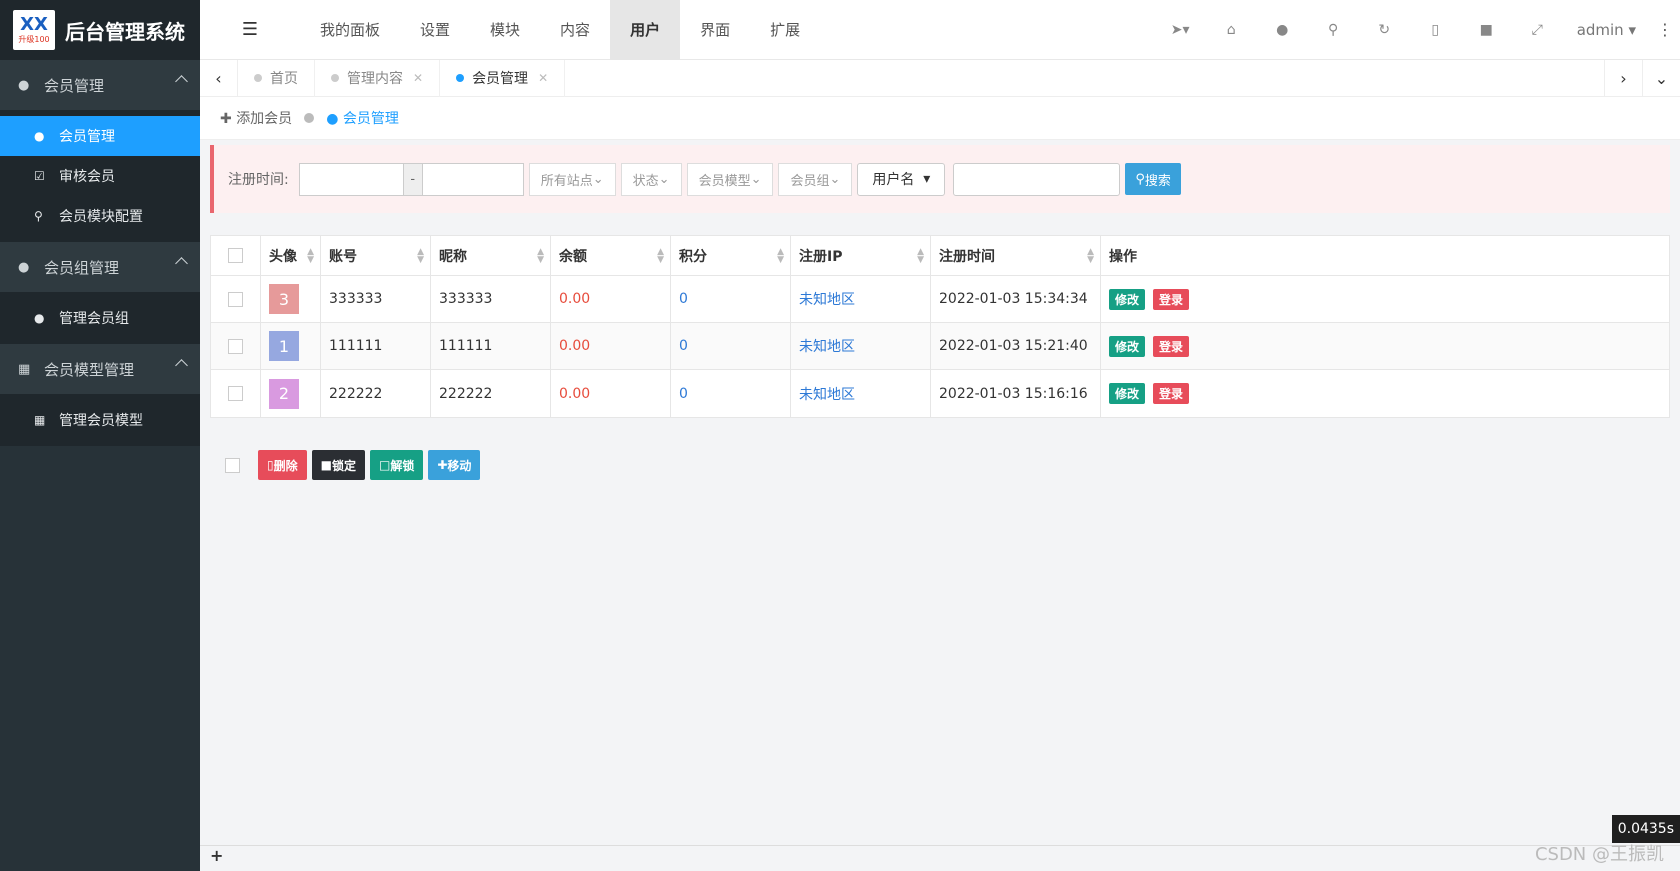 Image resolution: width=1680 pixels, height=871 pixels. Describe the element at coordinates (350, 30) in the screenshot. I see `nav-dashboard: 我的面板` at that location.